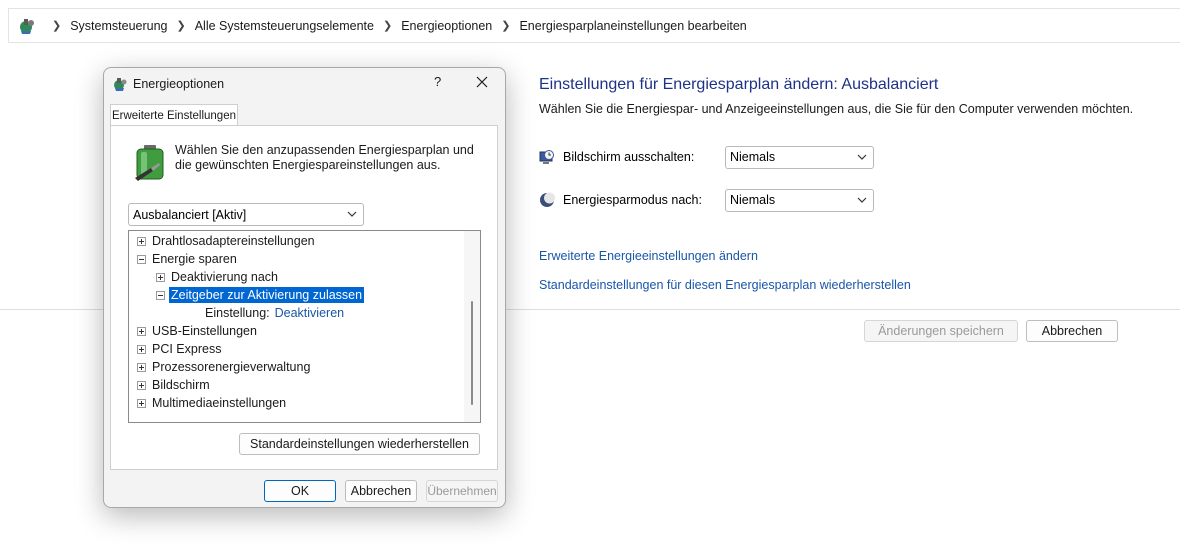  Describe the element at coordinates (462, 491) in the screenshot. I see `apply-button: Übernehmen` at that location.